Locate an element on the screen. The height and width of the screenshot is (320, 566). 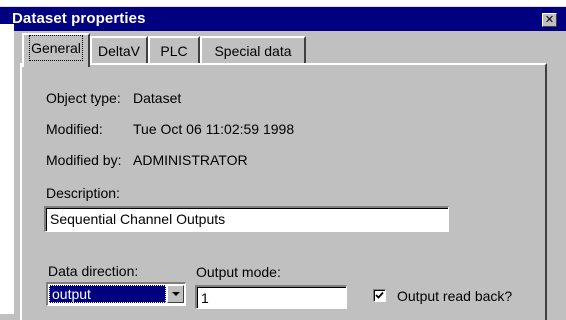
description-input: Sequential Channel Outputs is located at coordinates (246, 219).